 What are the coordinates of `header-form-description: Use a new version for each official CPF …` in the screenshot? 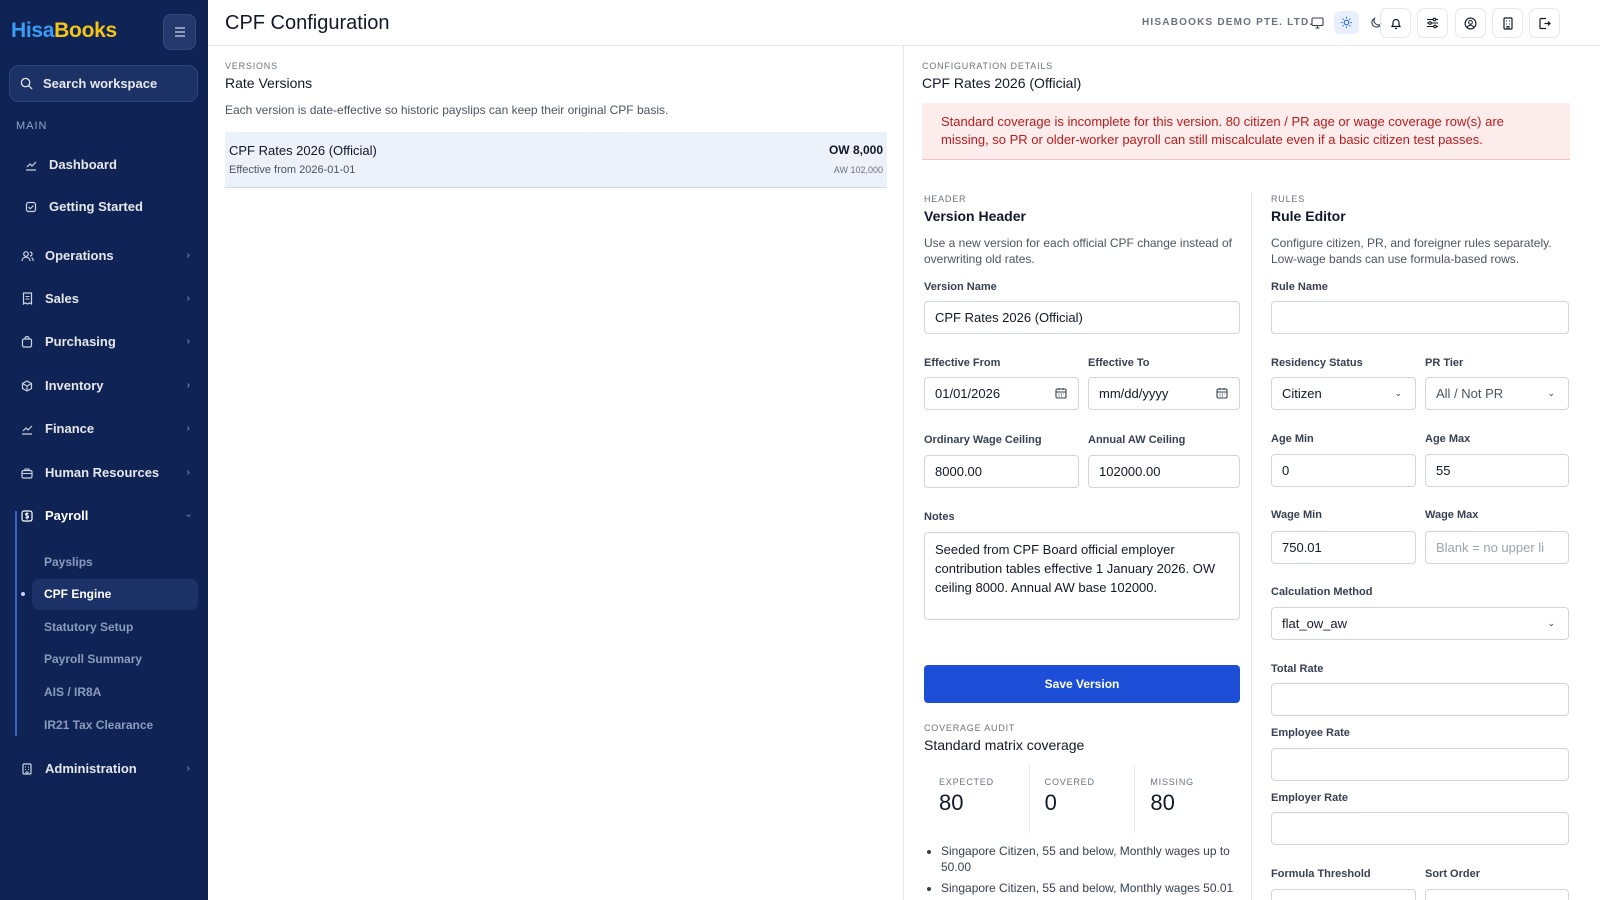 It's located at (1078, 251).